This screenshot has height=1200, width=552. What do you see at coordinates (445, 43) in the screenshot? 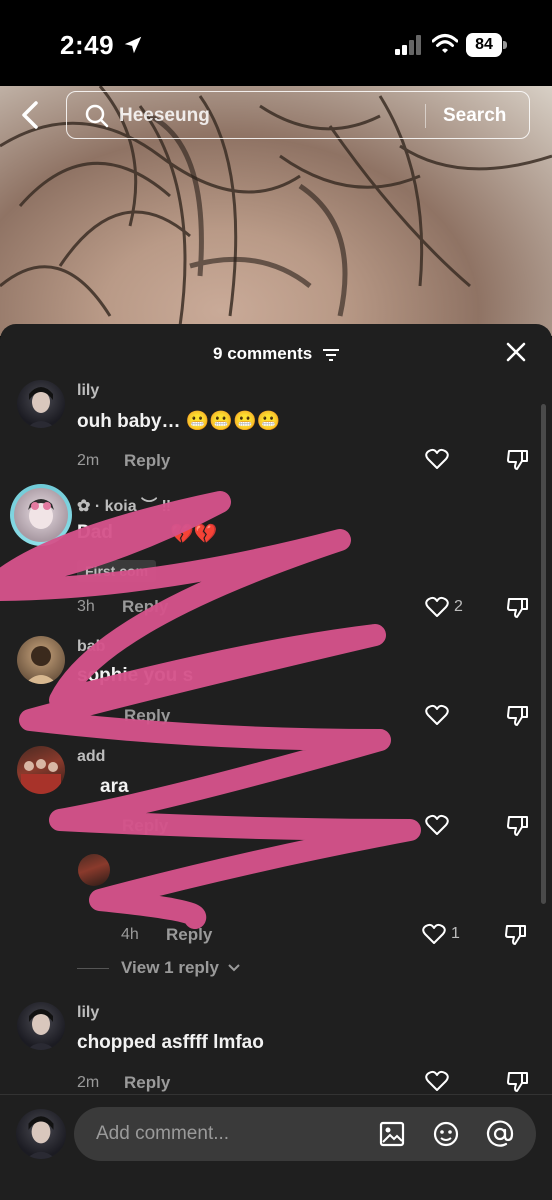
I see `wifi-icon` at bounding box center [445, 43].